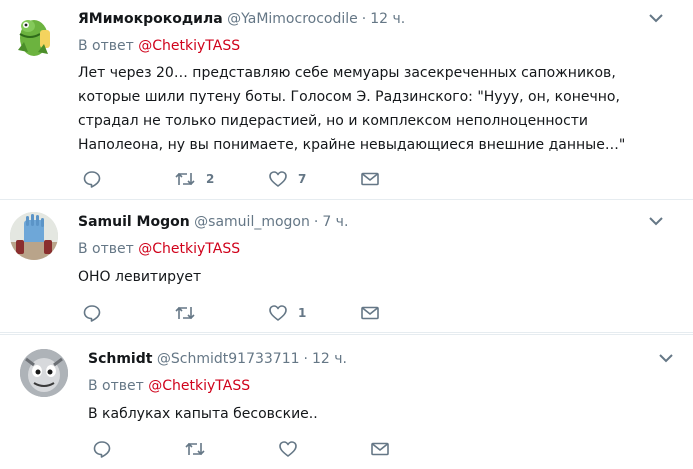  I want to click on user-handle: @samuil_mogon, so click(252, 222).